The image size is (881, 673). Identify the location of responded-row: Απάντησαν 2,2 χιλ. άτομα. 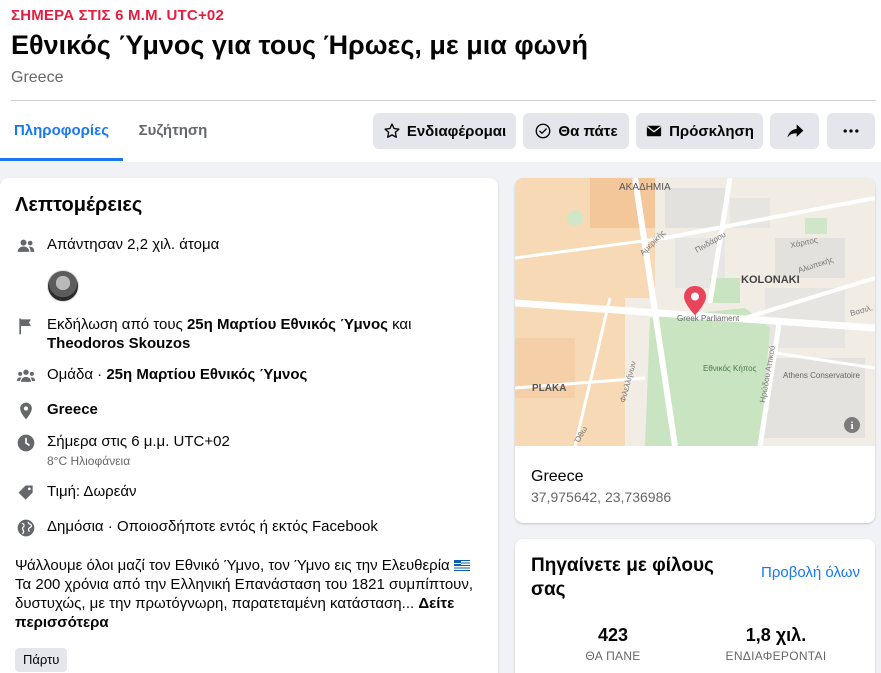
(117, 246).